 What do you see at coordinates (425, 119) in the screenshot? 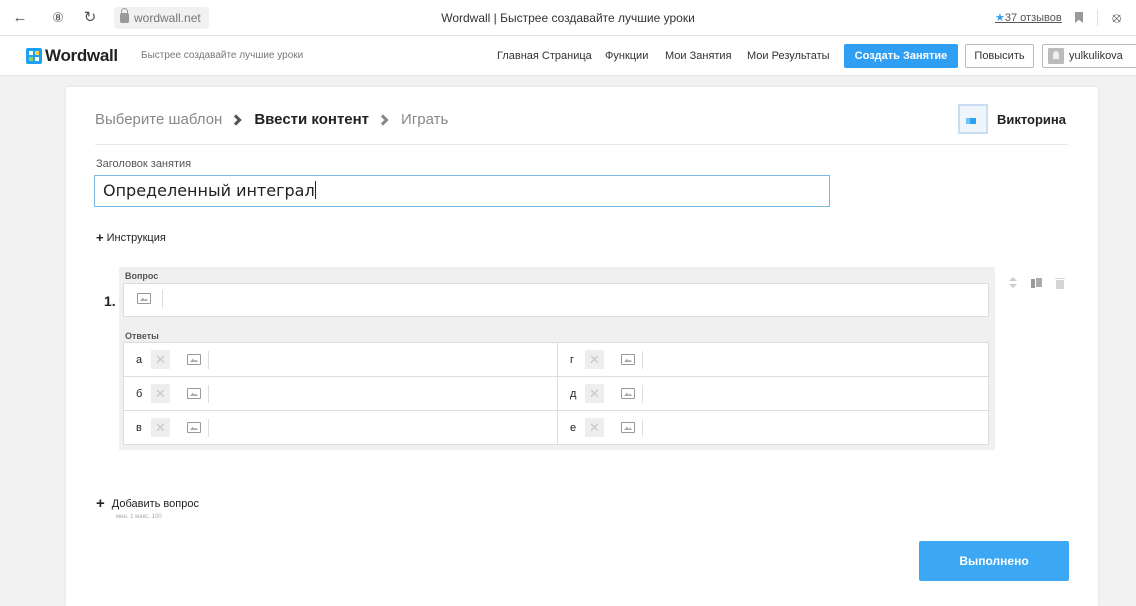
I see `step-play: Играть` at bounding box center [425, 119].